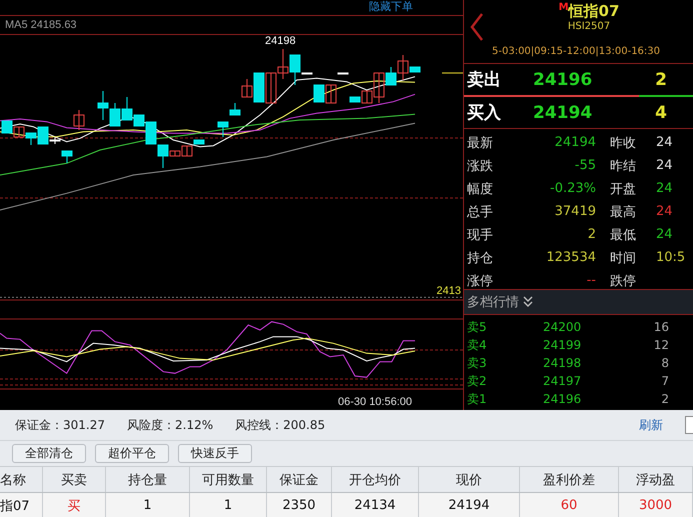  Describe the element at coordinates (448, 291) in the screenshot. I see `price-axis-label: 2413` at that location.